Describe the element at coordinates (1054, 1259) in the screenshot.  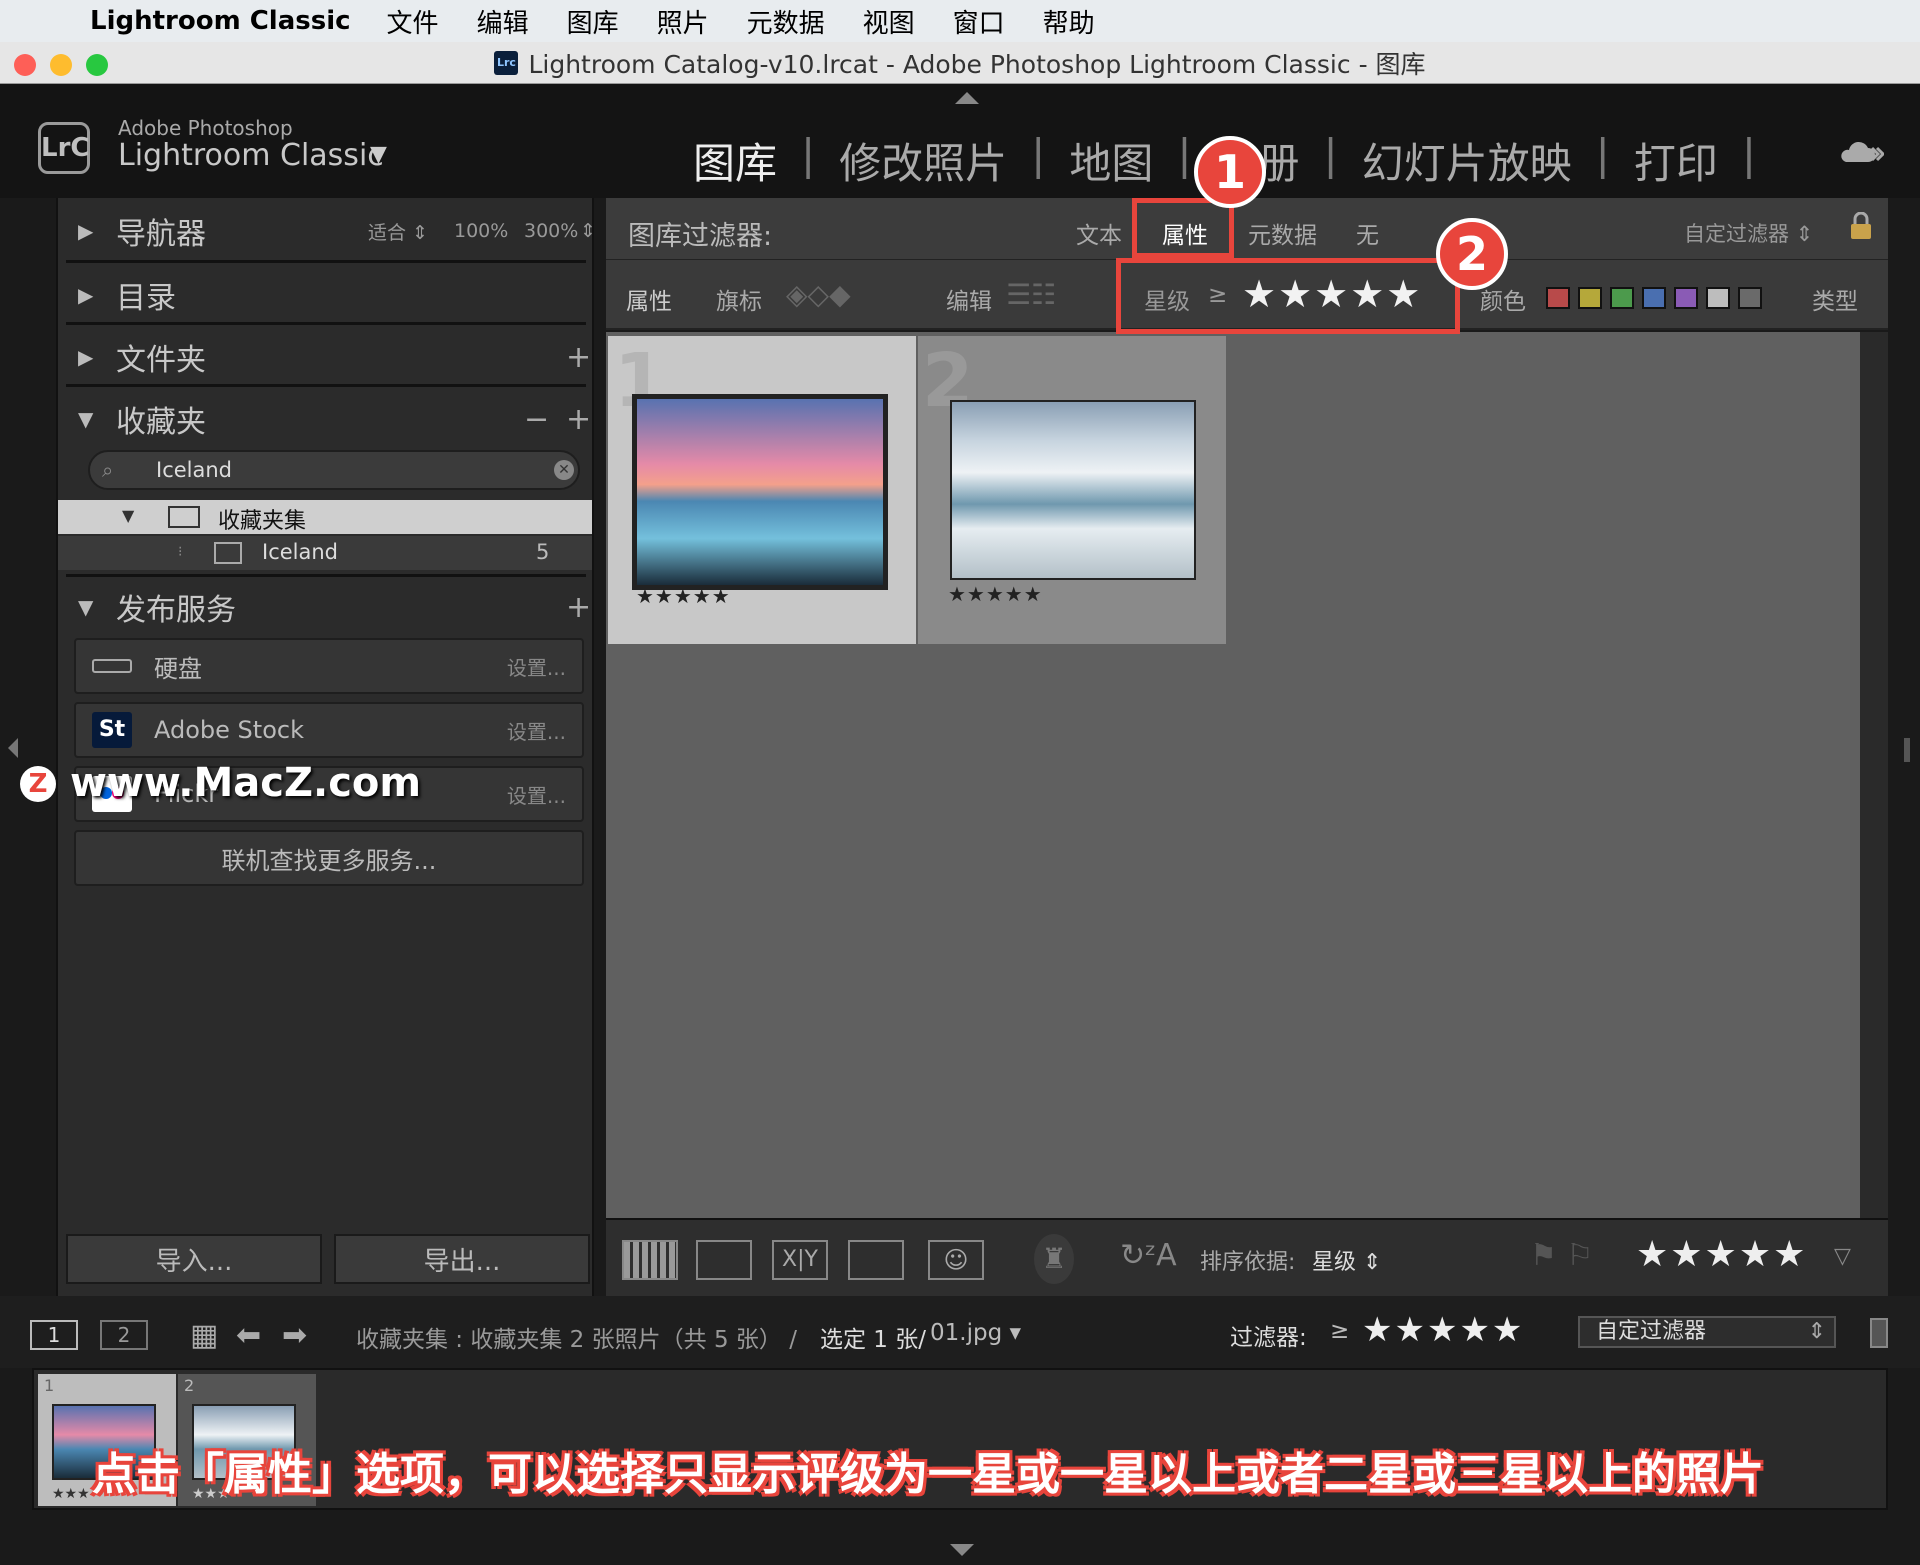
I see `painter-spray-icon: ♜` at that location.